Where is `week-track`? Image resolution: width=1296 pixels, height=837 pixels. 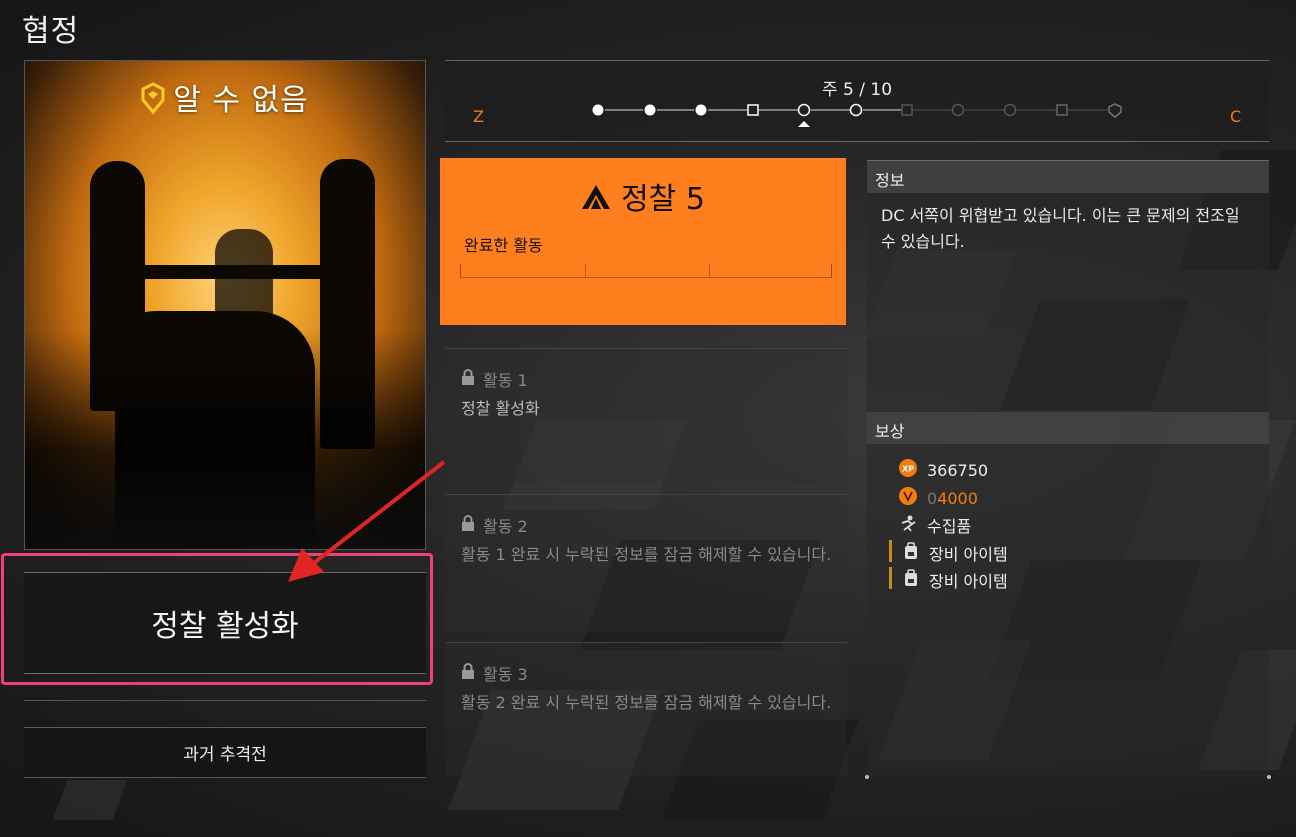
week-track is located at coordinates (857, 118).